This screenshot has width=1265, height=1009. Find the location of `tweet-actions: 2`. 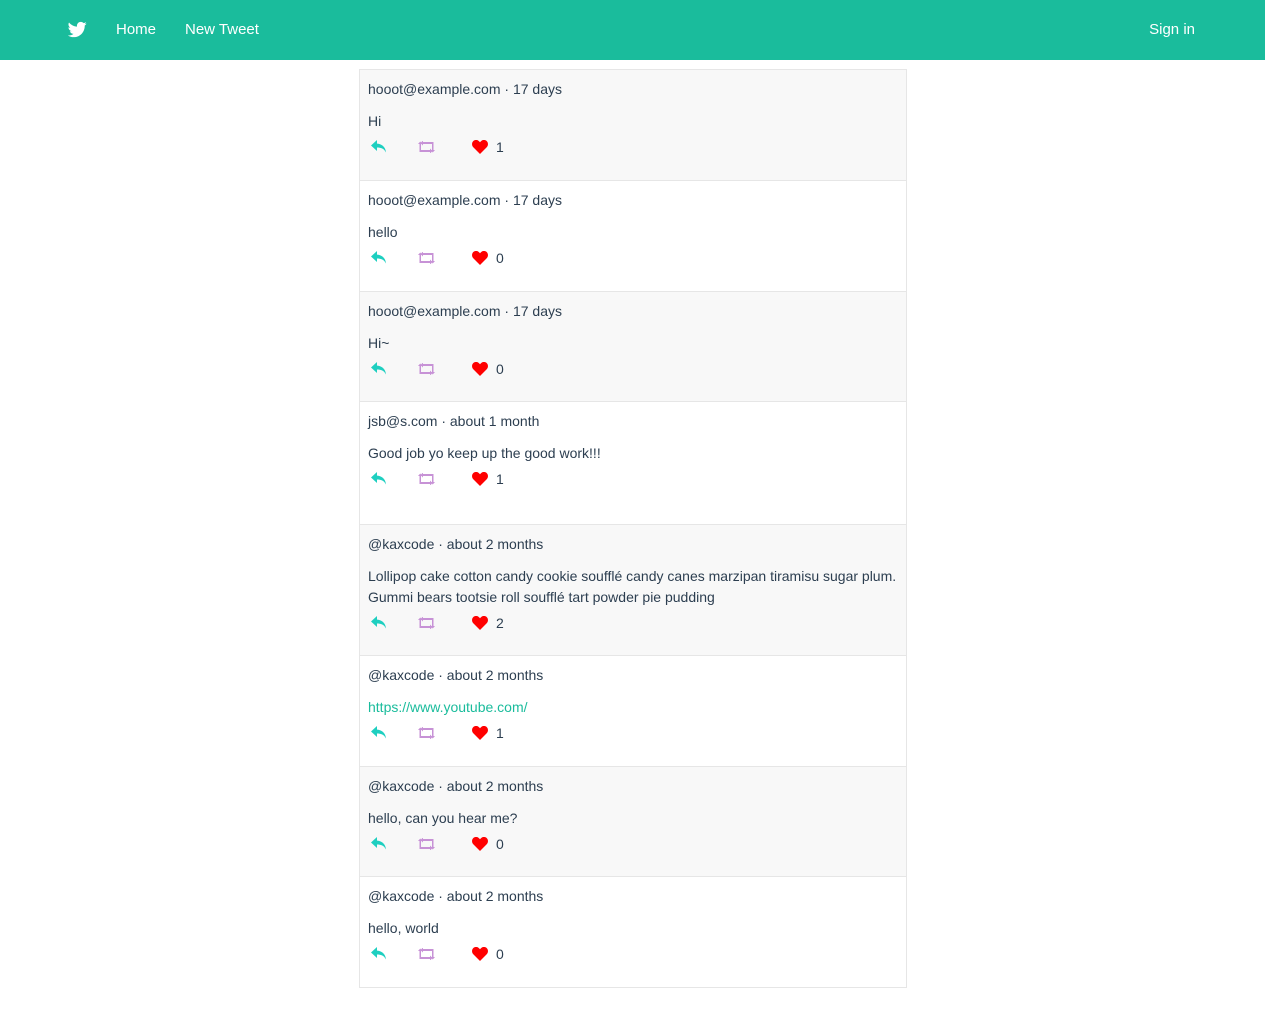

tweet-actions: 2 is located at coordinates (633, 625).